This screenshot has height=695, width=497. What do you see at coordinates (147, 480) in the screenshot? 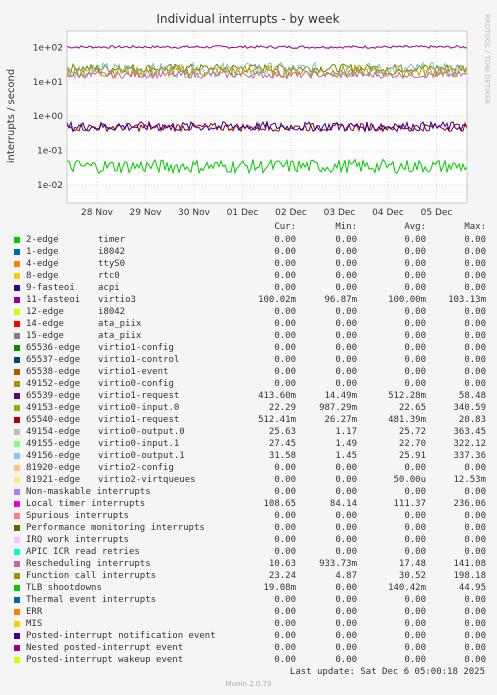
I see `legend-device: virtio2-virtqueues` at bounding box center [147, 480].